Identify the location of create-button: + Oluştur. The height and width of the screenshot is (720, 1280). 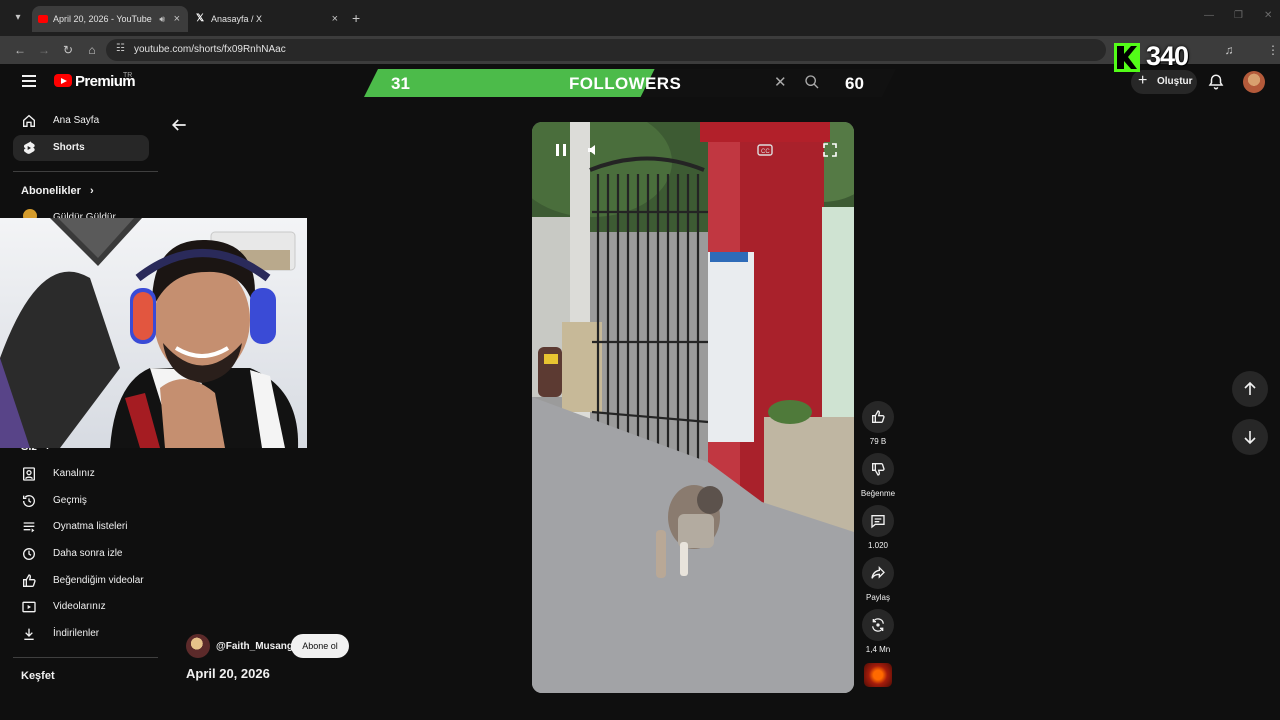
(1164, 82).